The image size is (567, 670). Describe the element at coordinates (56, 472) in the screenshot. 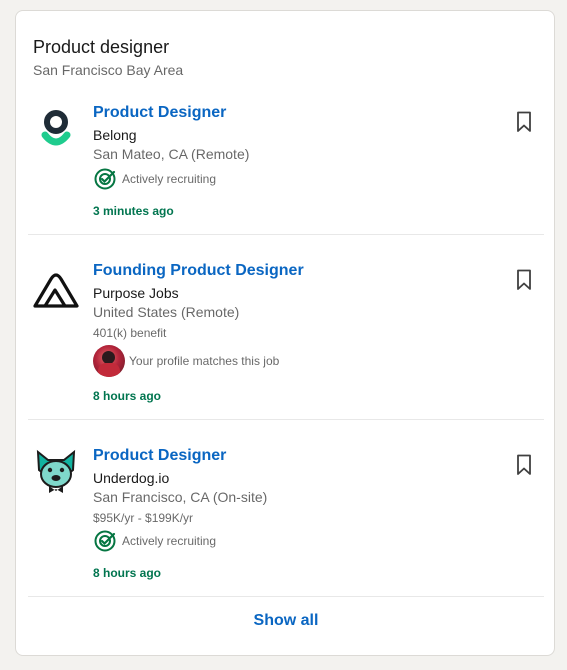

I see `underdog-logo-icon` at that location.